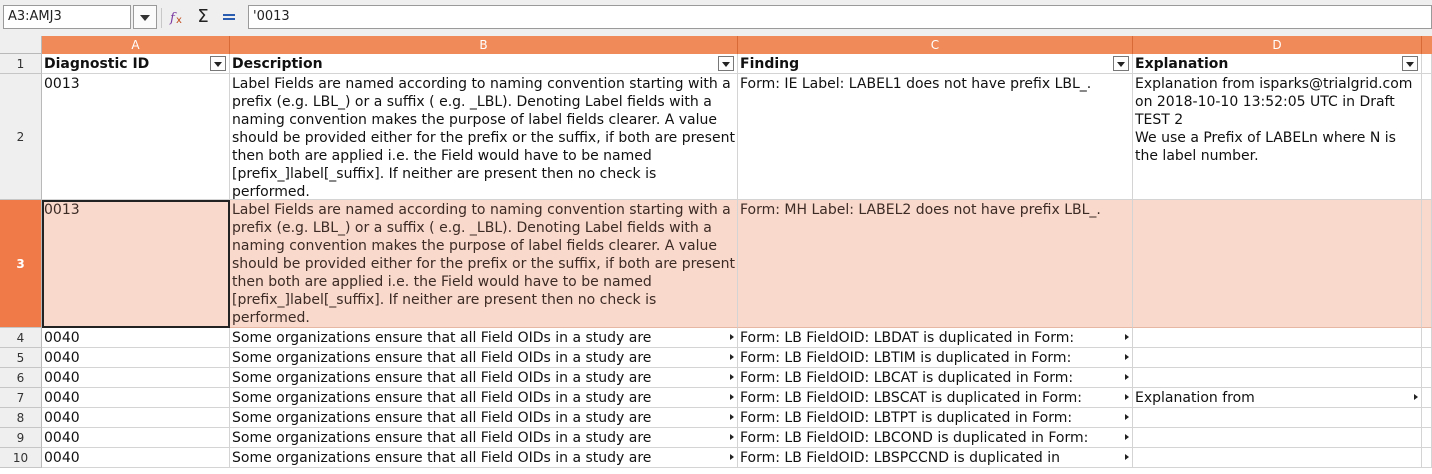  What do you see at coordinates (21, 338) in the screenshot?
I see `row-header-4: 4` at bounding box center [21, 338].